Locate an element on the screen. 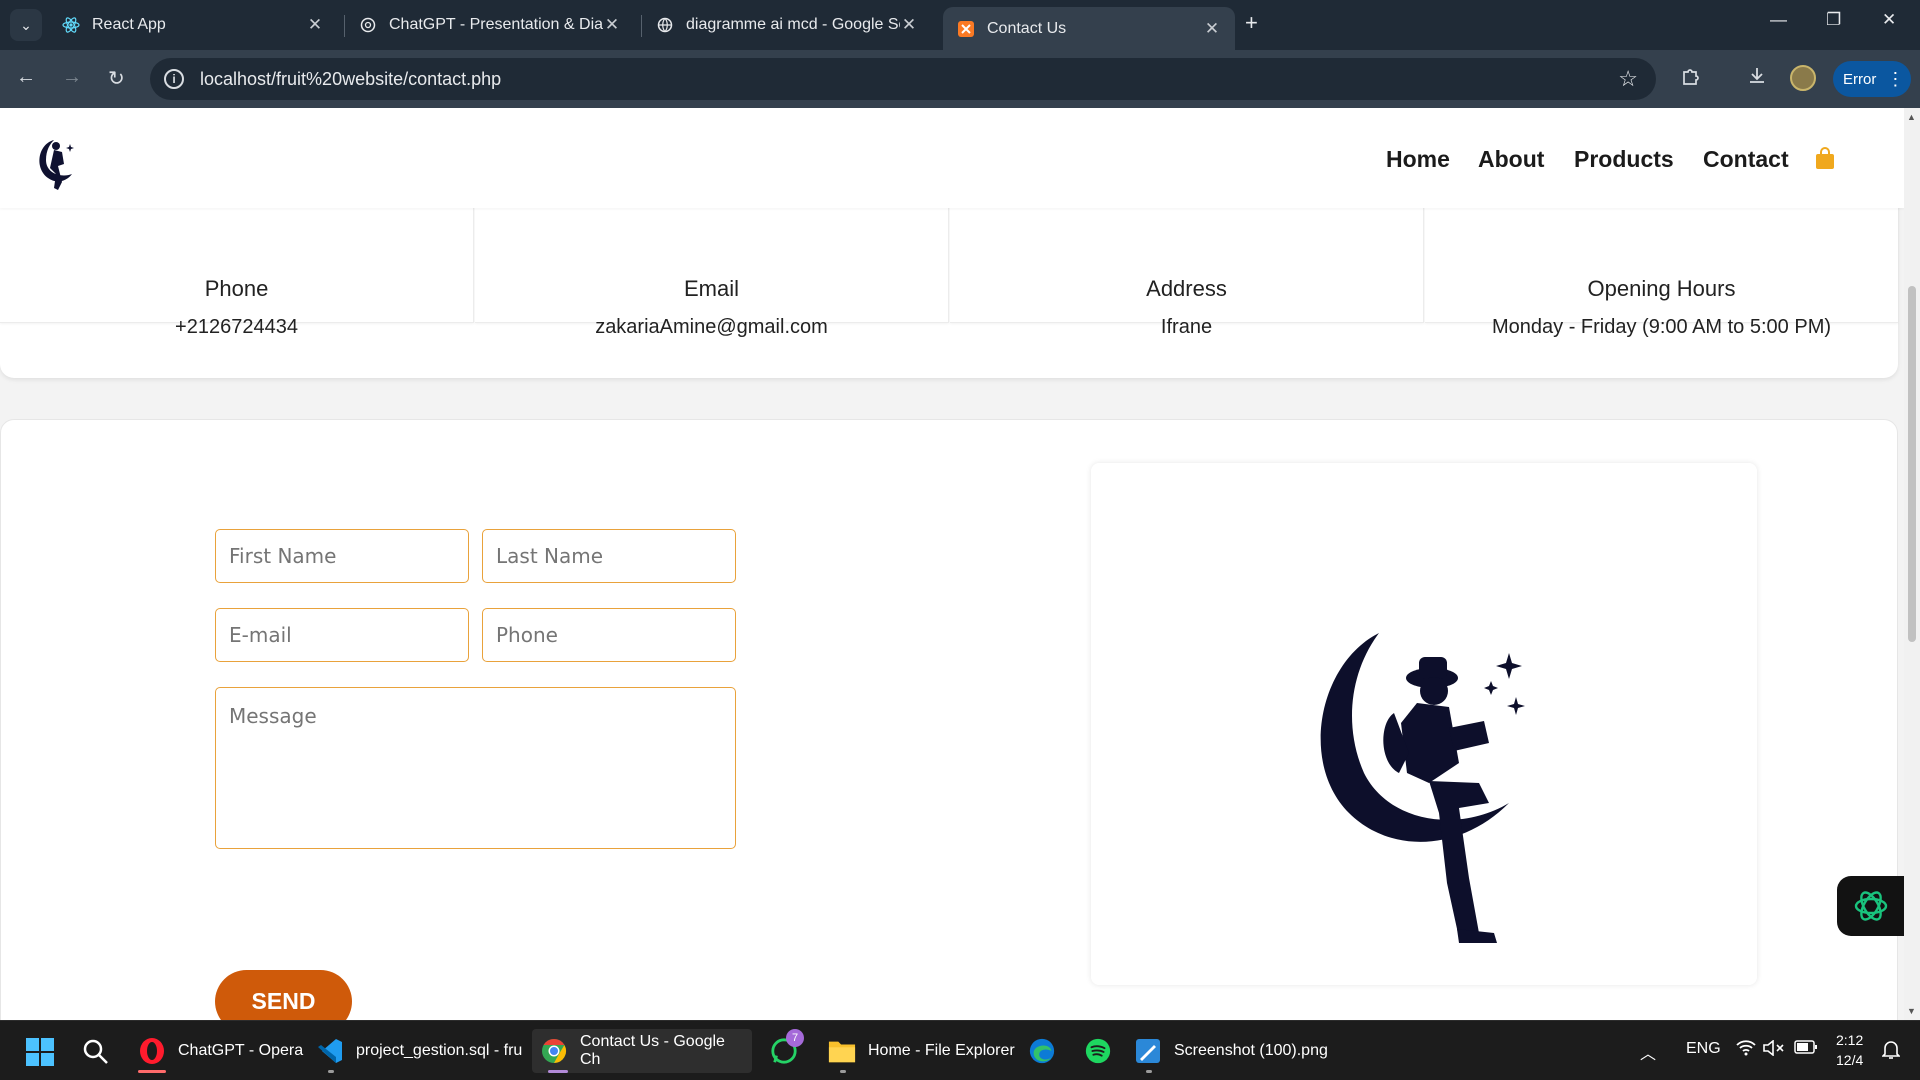 This screenshot has width=1920, height=1080. chevron-down-icon: ⌄ is located at coordinates (26, 24).